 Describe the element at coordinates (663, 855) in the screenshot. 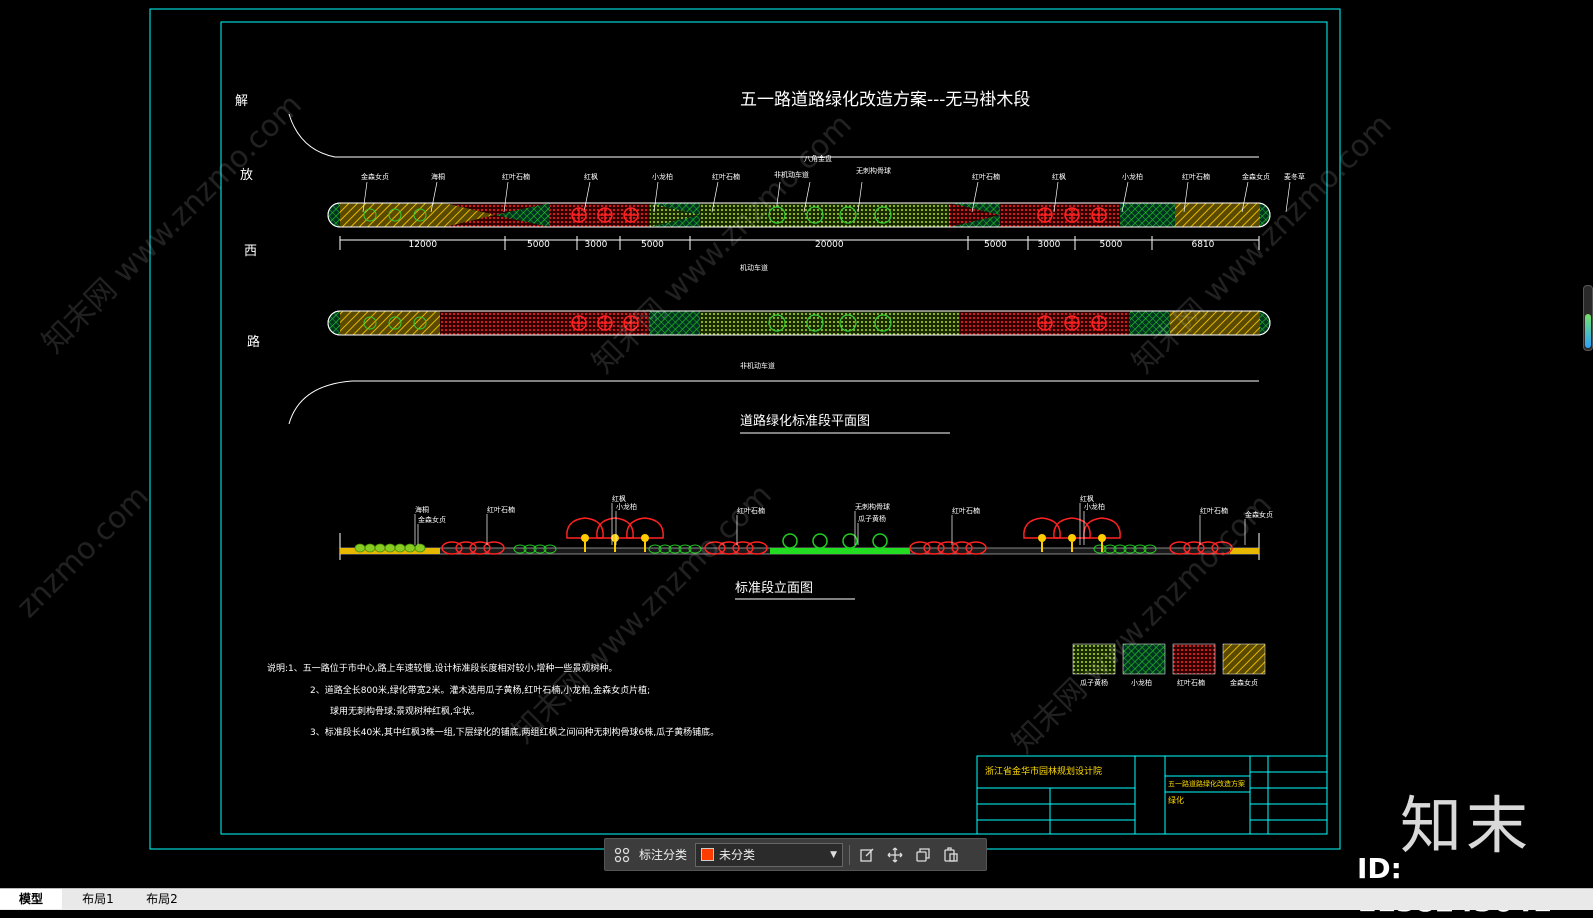

I see `annotation-category-label: 标注分类` at that location.